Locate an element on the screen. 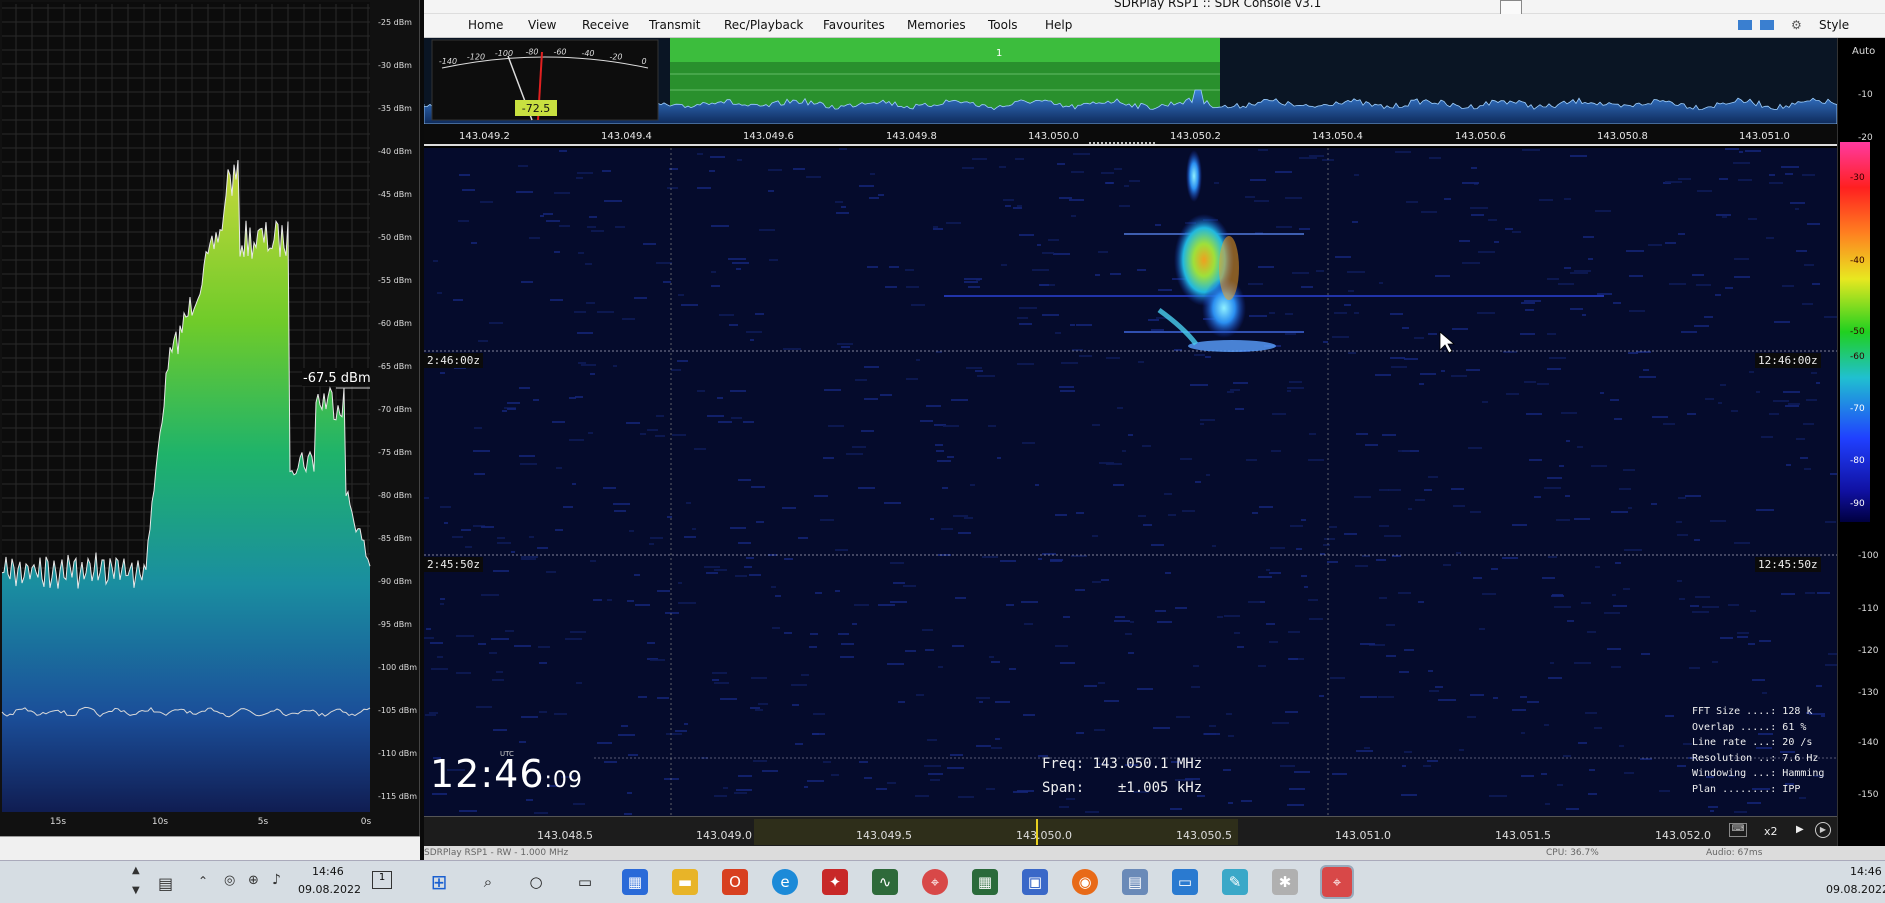 Image resolution: width=1885 pixels, height=903 pixels. chart-app-icon: ∿ is located at coordinates (885, 882).